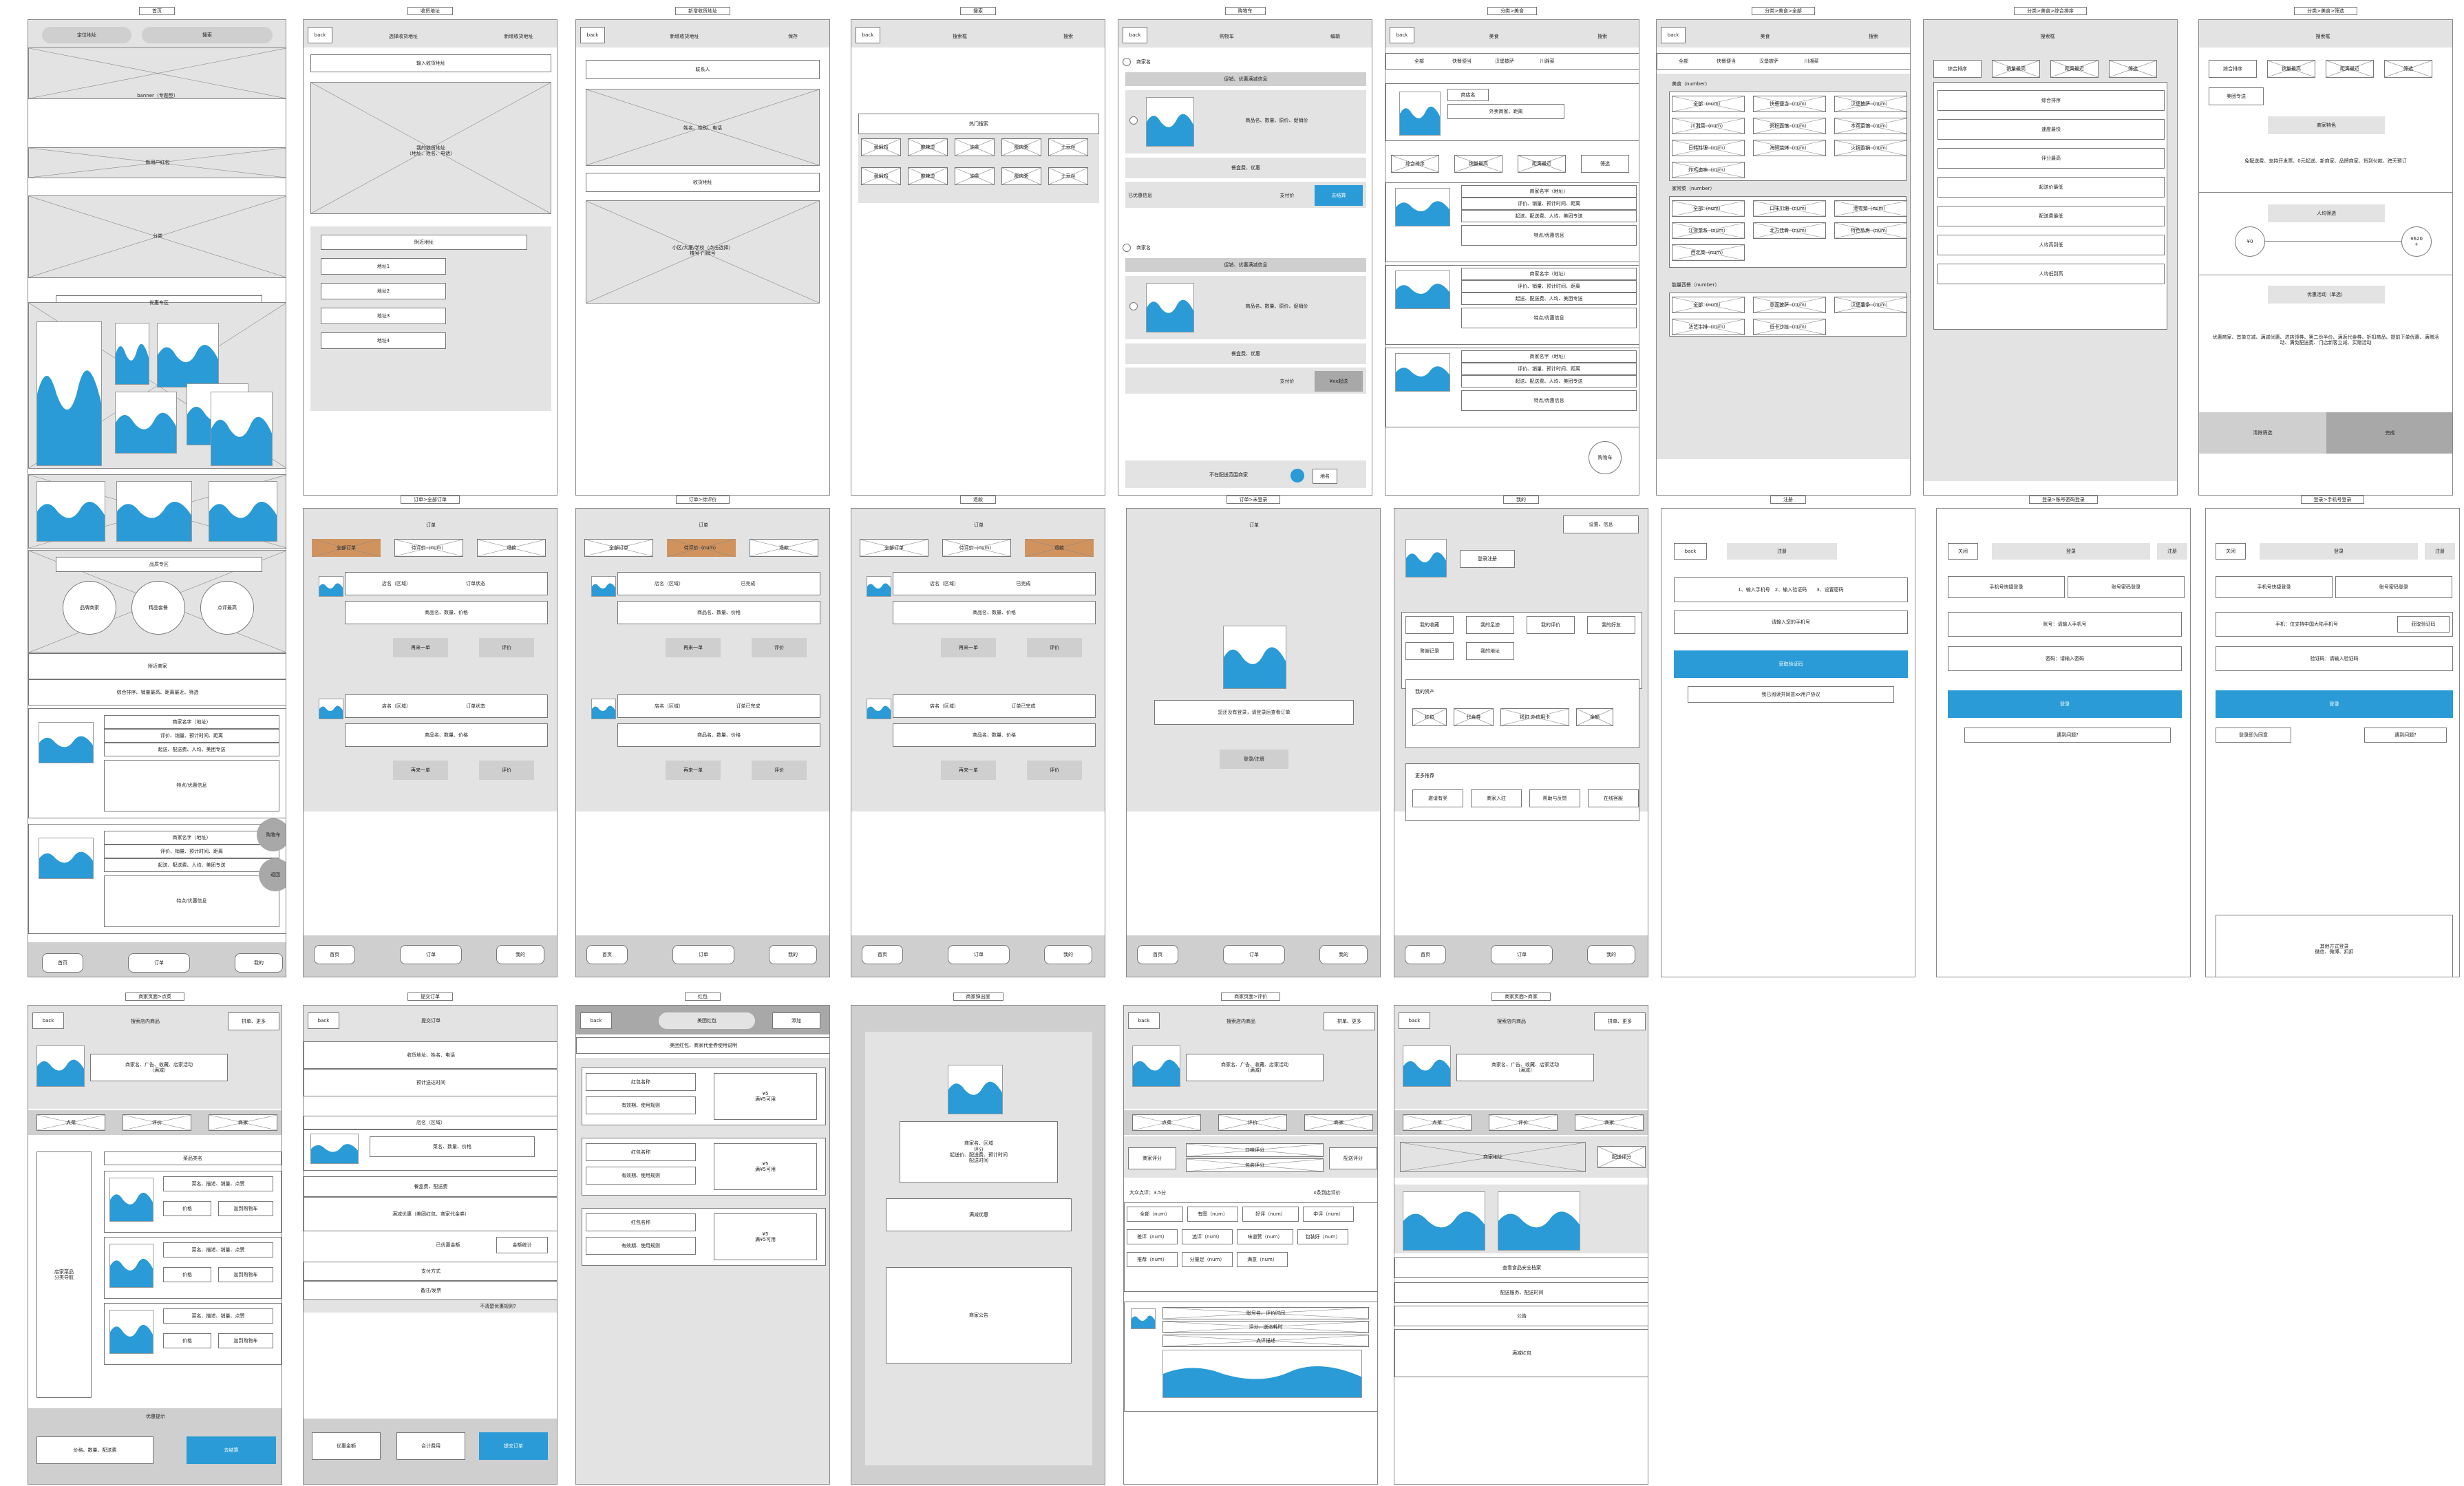  Describe the element at coordinates (1152, 1236) in the screenshot. I see `review-tag: 差评（num）` at that location.